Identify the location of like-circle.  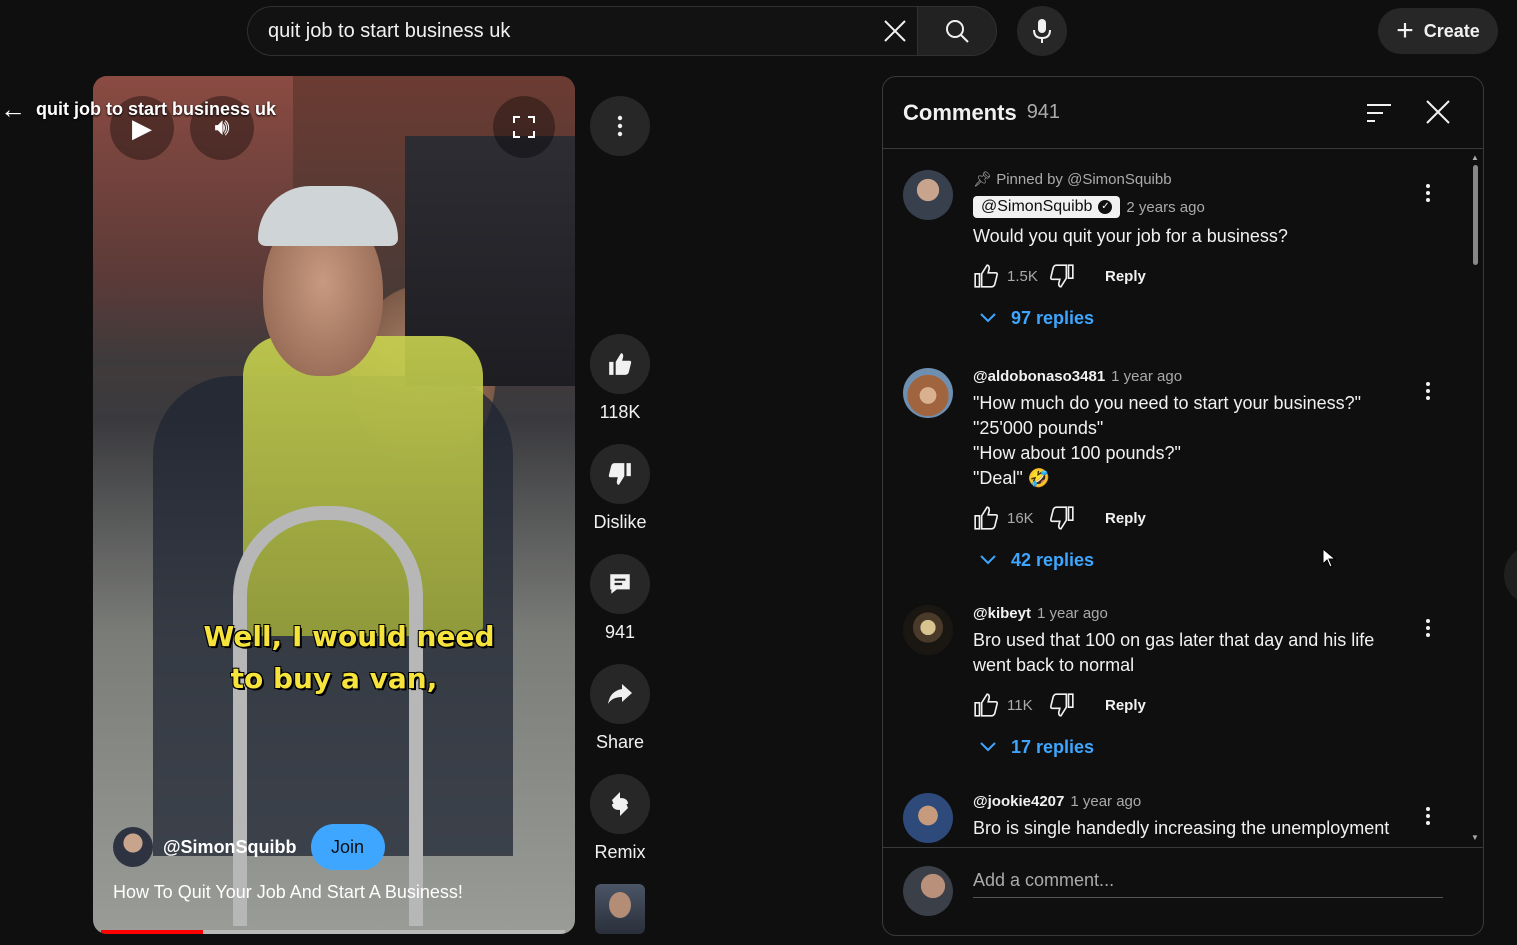
(620, 364).